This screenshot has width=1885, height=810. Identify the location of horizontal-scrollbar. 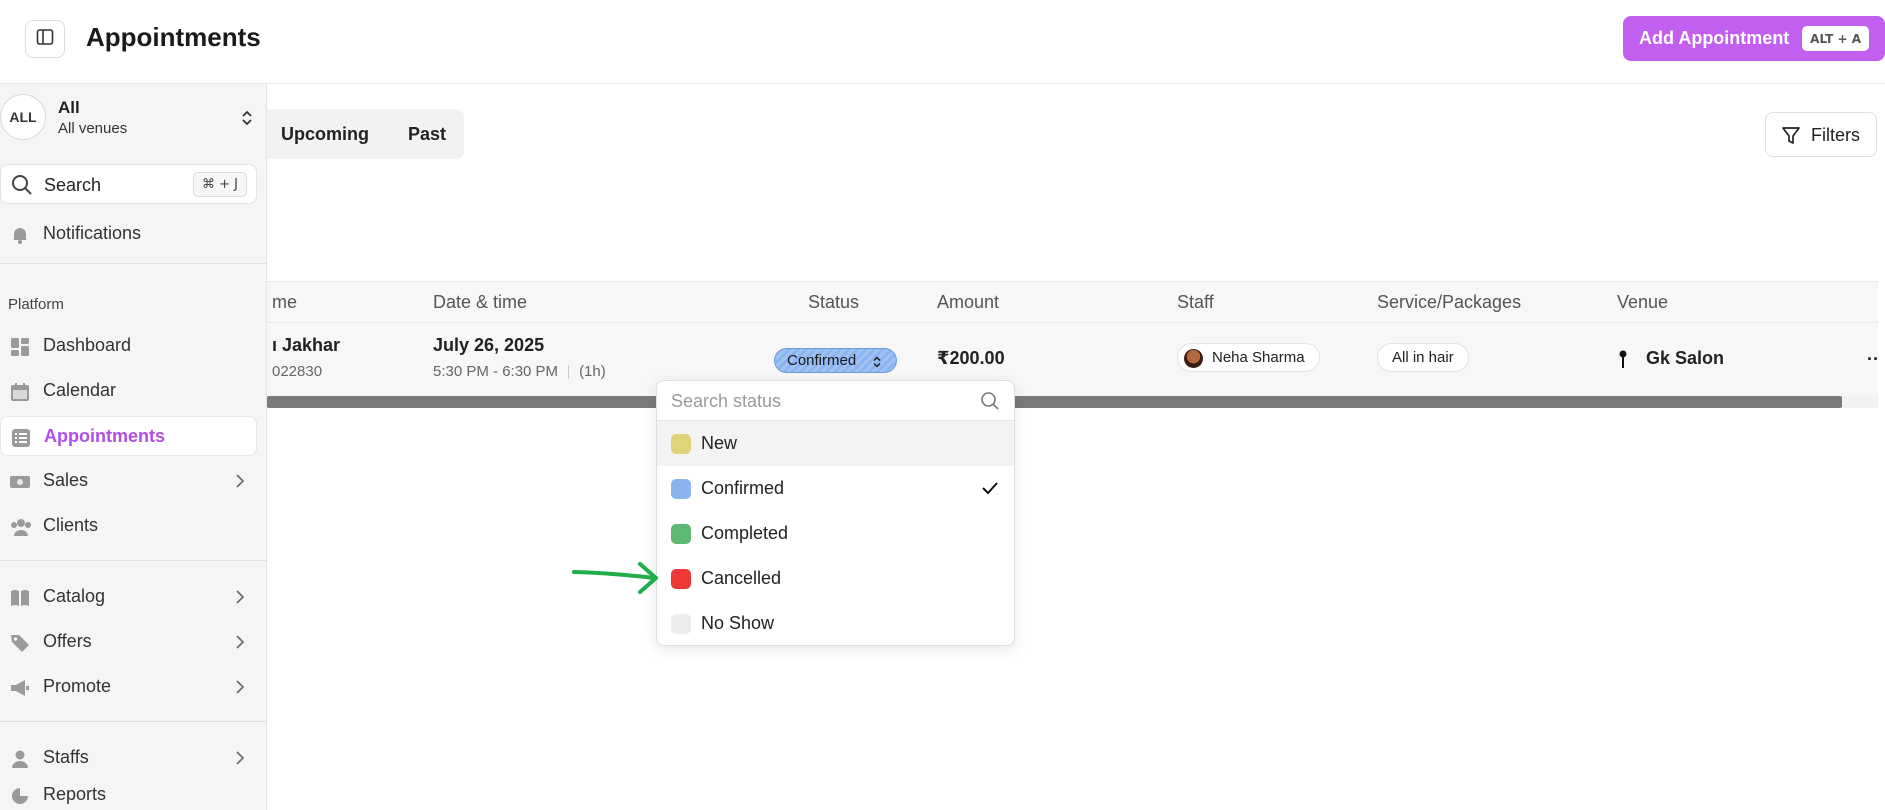
(1054, 402).